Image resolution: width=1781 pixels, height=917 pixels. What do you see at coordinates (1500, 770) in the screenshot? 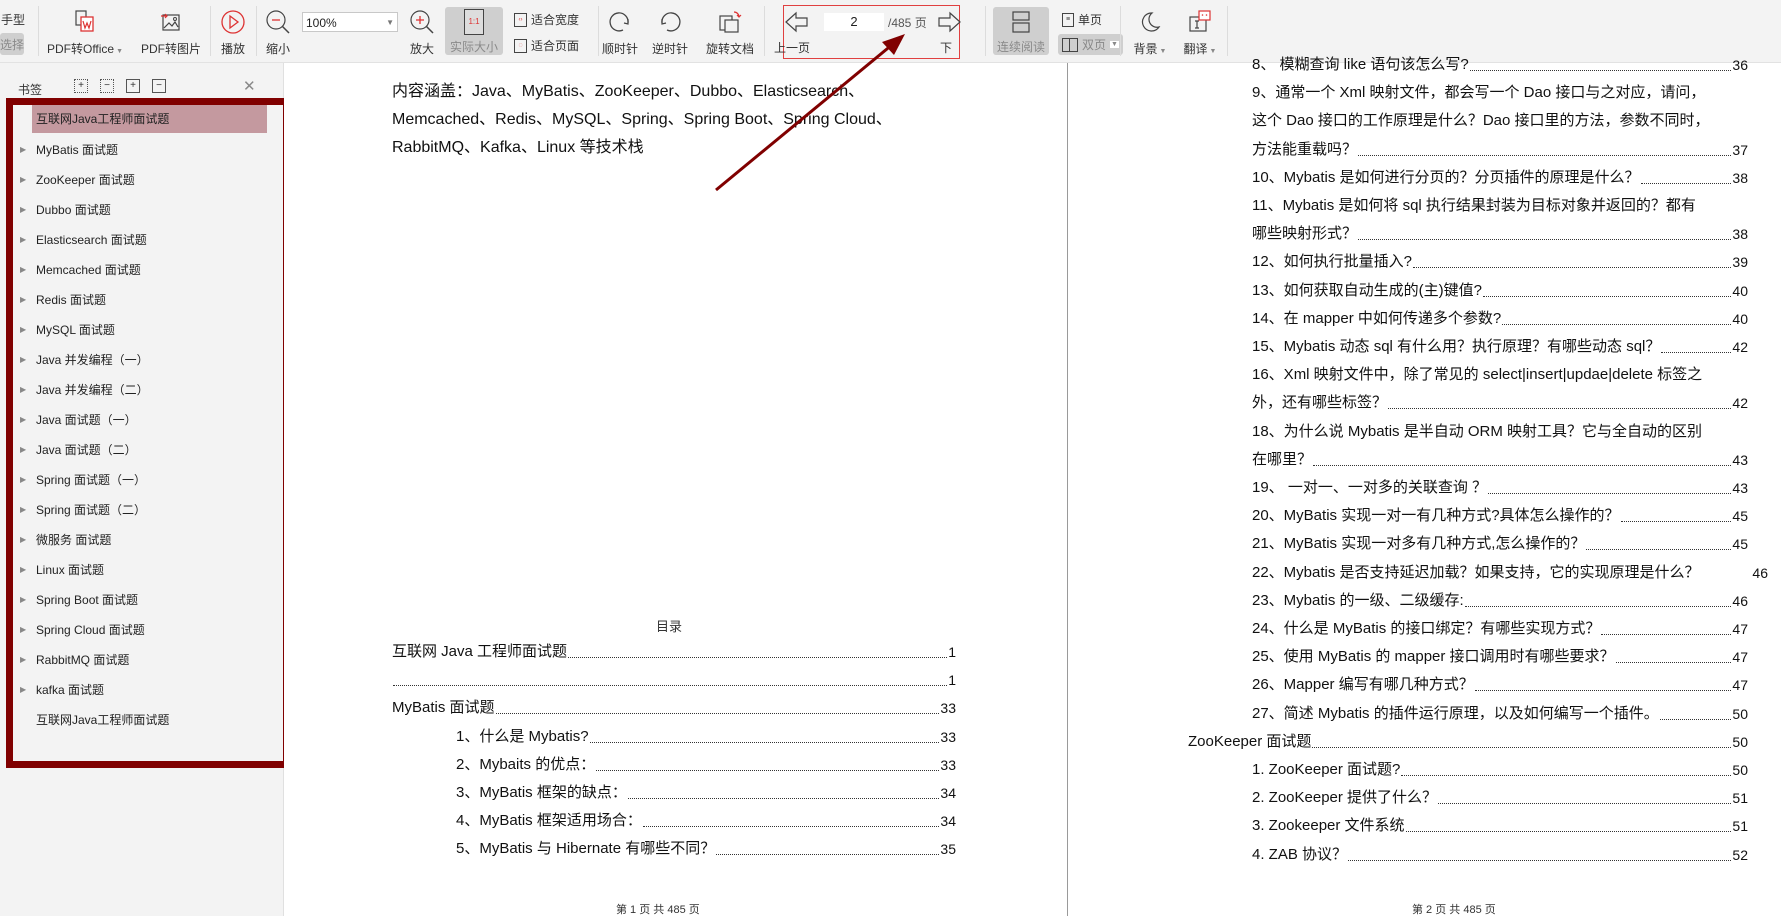
I see `toc-entry: 1. ZooKeeper 面试题? 50` at bounding box center [1500, 770].